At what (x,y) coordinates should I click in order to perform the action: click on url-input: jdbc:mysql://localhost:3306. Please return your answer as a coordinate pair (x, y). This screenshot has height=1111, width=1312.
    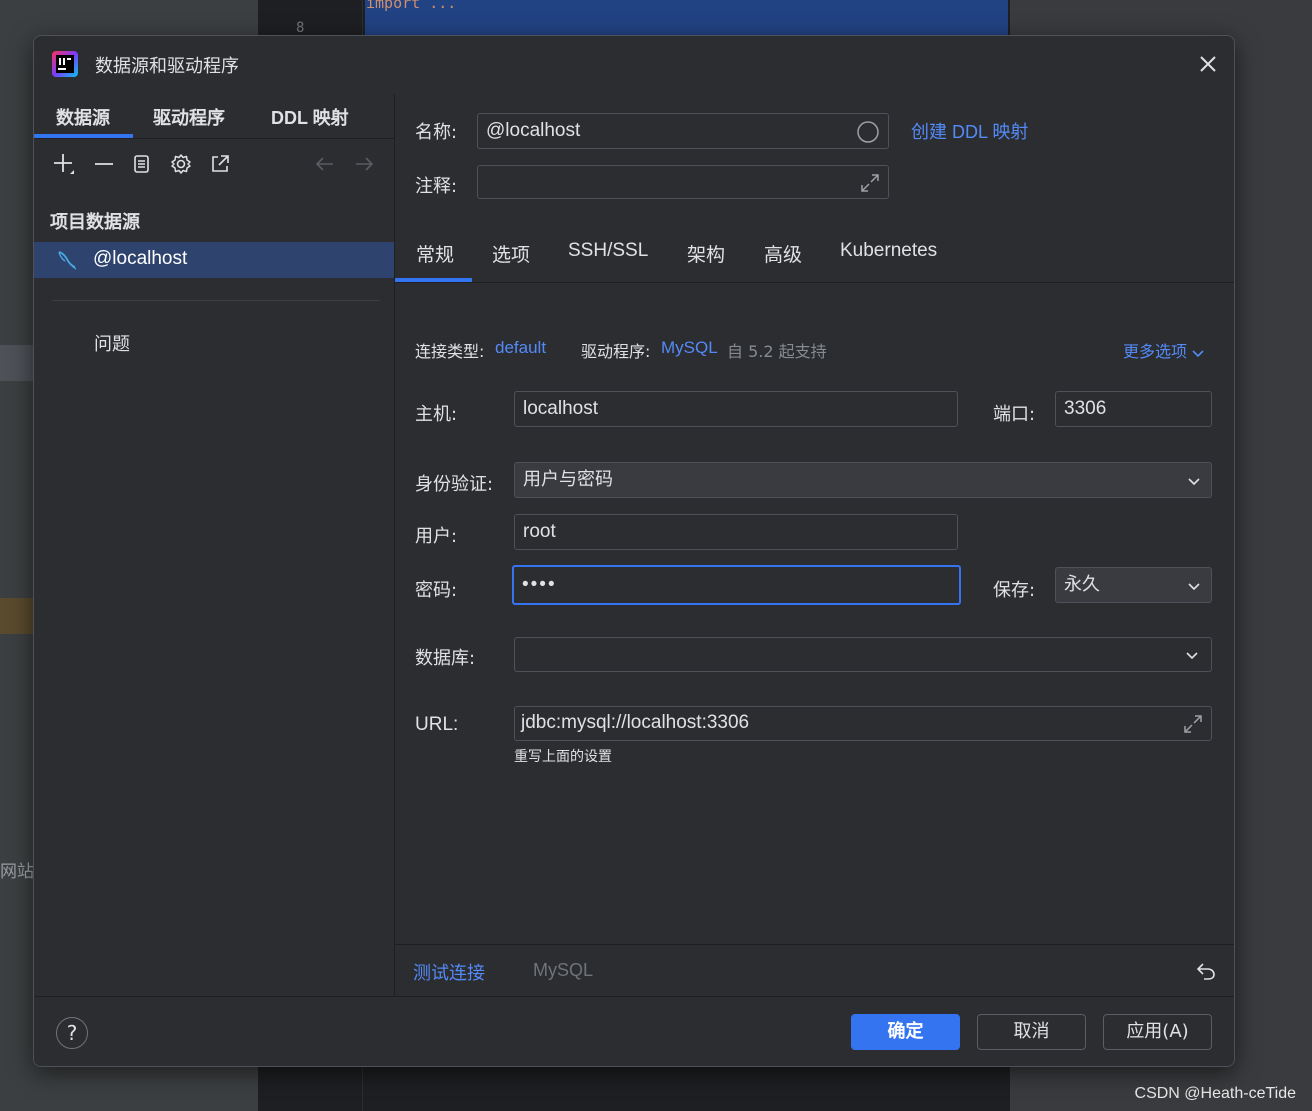
    Looking at the image, I should click on (863, 723).